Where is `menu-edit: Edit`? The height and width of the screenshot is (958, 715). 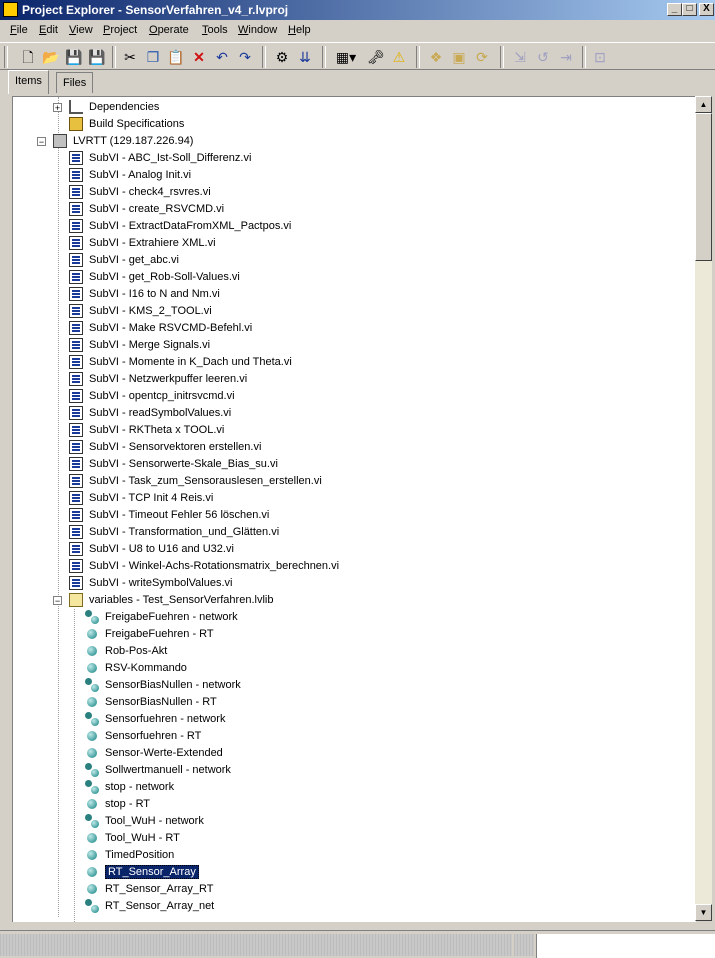 menu-edit: Edit is located at coordinates (48, 30).